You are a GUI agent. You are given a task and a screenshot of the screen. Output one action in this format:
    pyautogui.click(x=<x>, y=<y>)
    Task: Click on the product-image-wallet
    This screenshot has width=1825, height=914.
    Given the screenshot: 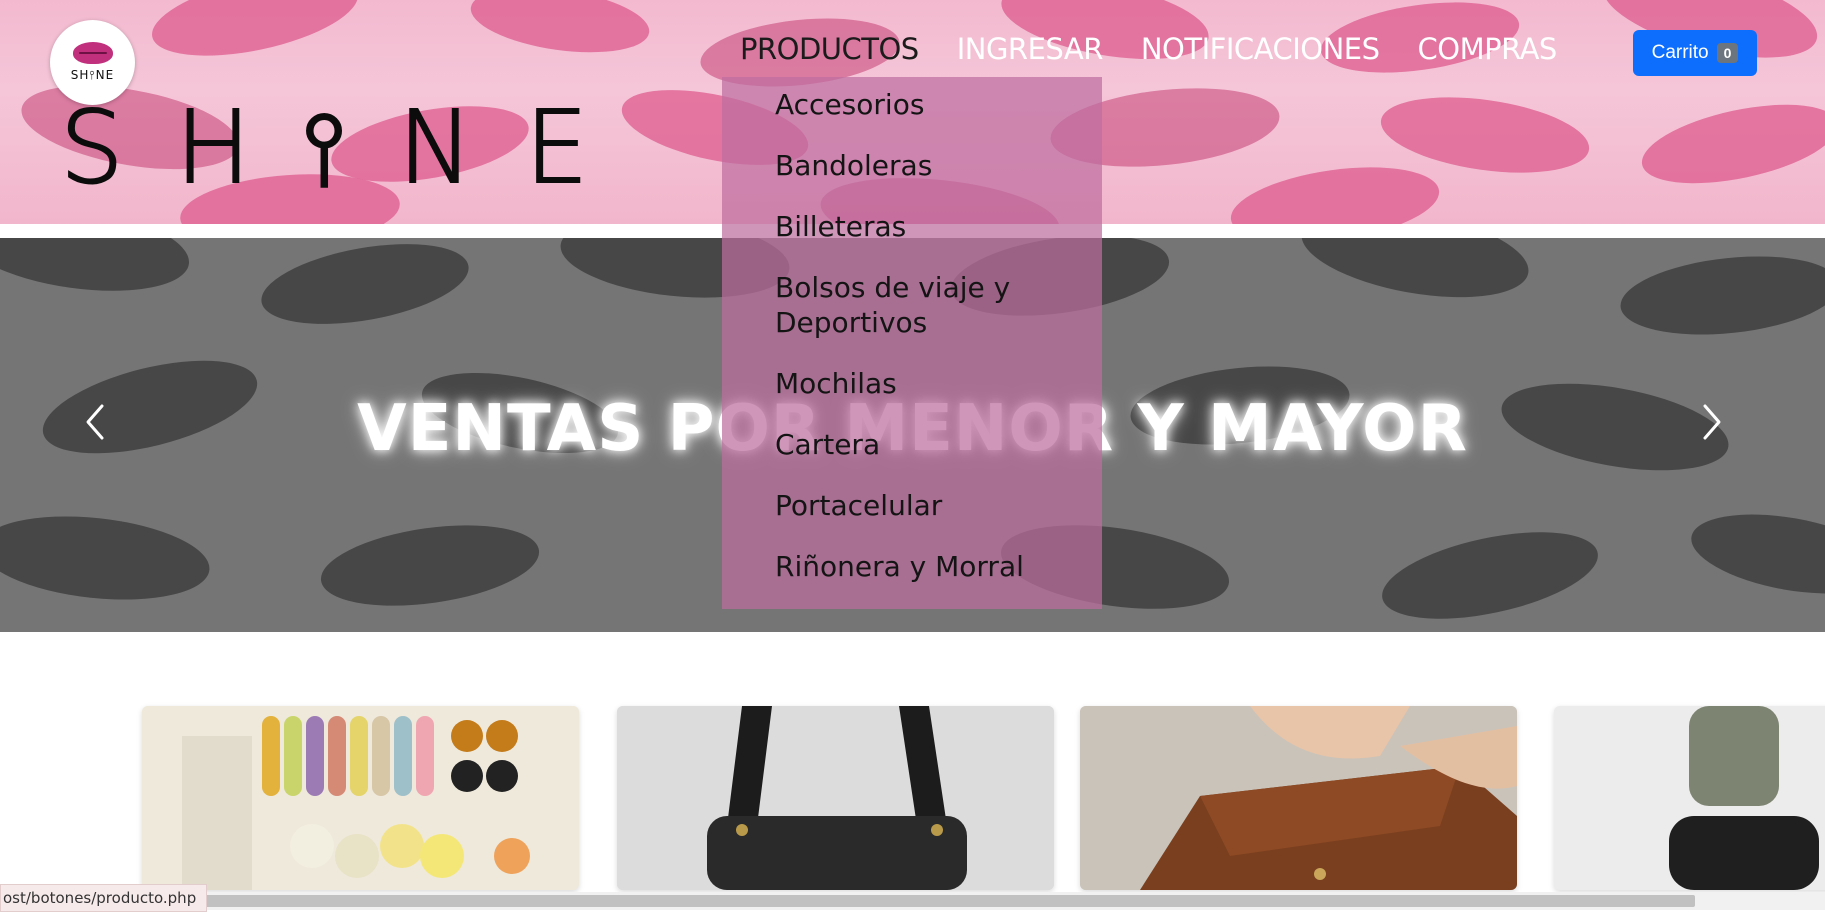 What is the action you would take?
    pyautogui.click(x=1298, y=798)
    